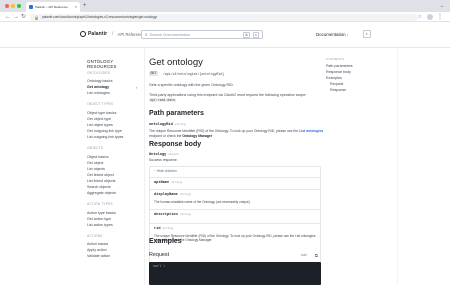 The height and width of the screenshot is (285, 450). What do you see at coordinates (98, 157) in the screenshot?
I see `sidebar-item-object-basics: Object basics` at bounding box center [98, 157].